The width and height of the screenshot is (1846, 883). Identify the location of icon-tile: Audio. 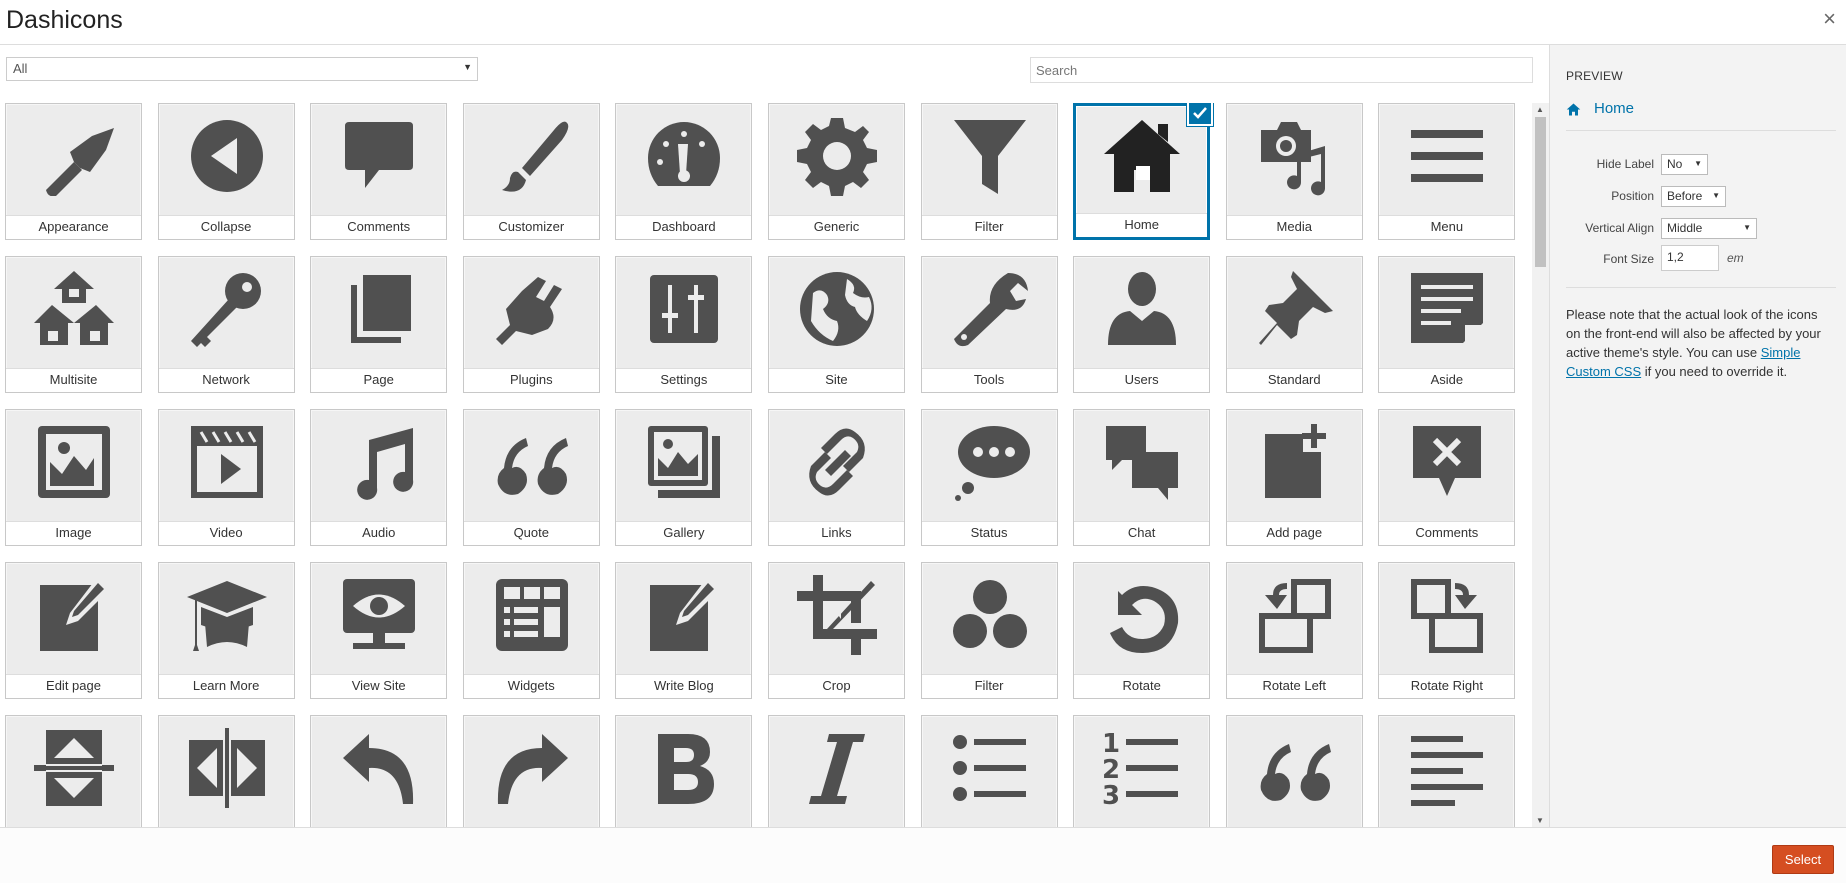
(379, 477).